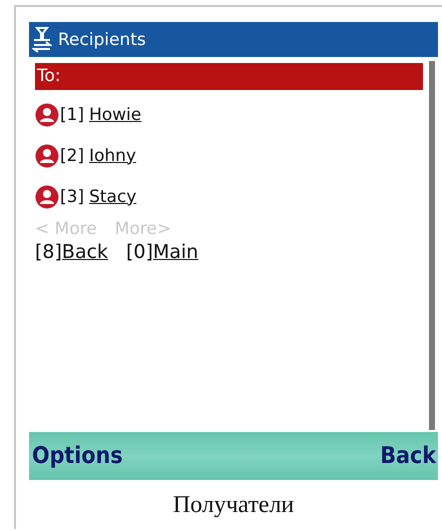  Describe the element at coordinates (72, 114) in the screenshot. I see `item-number: [1]` at that location.